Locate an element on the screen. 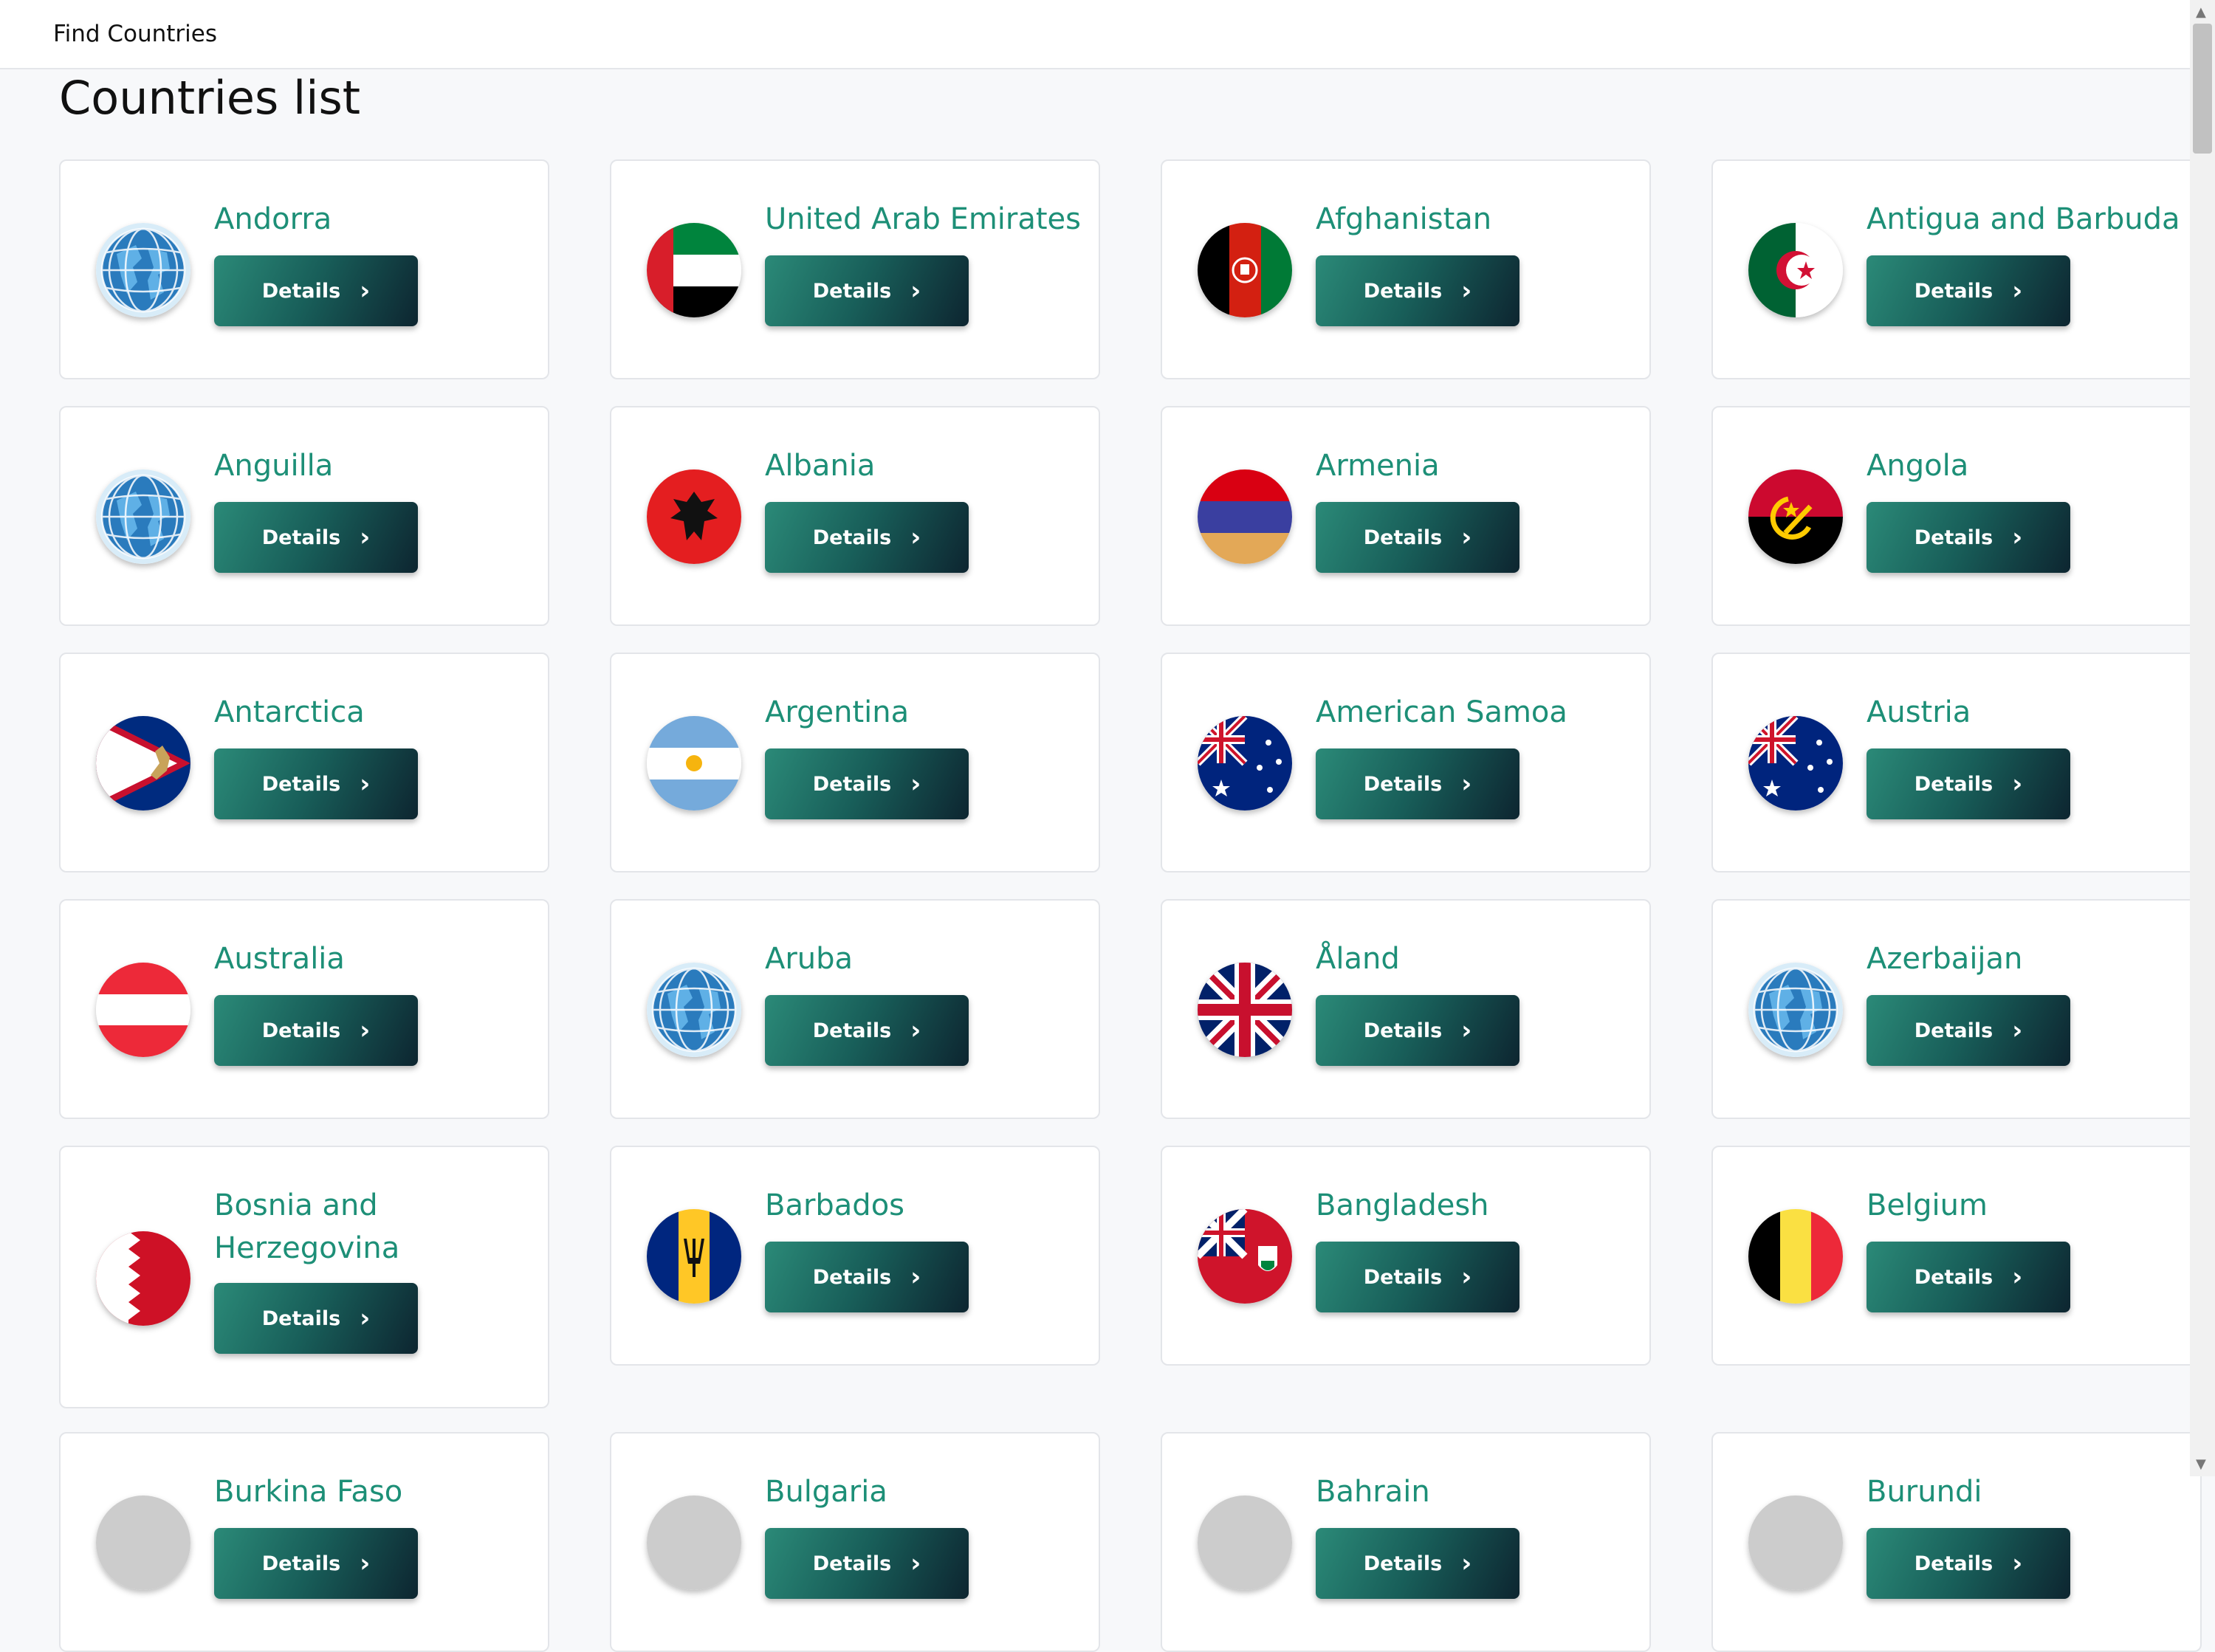 The image size is (2215, 1652). country-card: Australia Details › is located at coordinates (304, 1009).